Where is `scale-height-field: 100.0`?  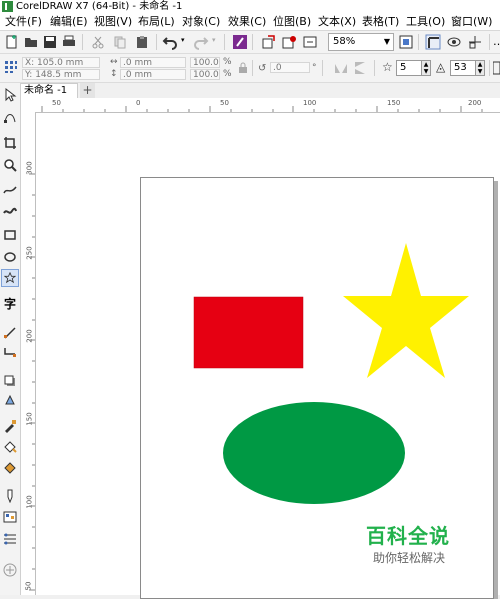
scale-height-field: 100.0 is located at coordinates (205, 74).